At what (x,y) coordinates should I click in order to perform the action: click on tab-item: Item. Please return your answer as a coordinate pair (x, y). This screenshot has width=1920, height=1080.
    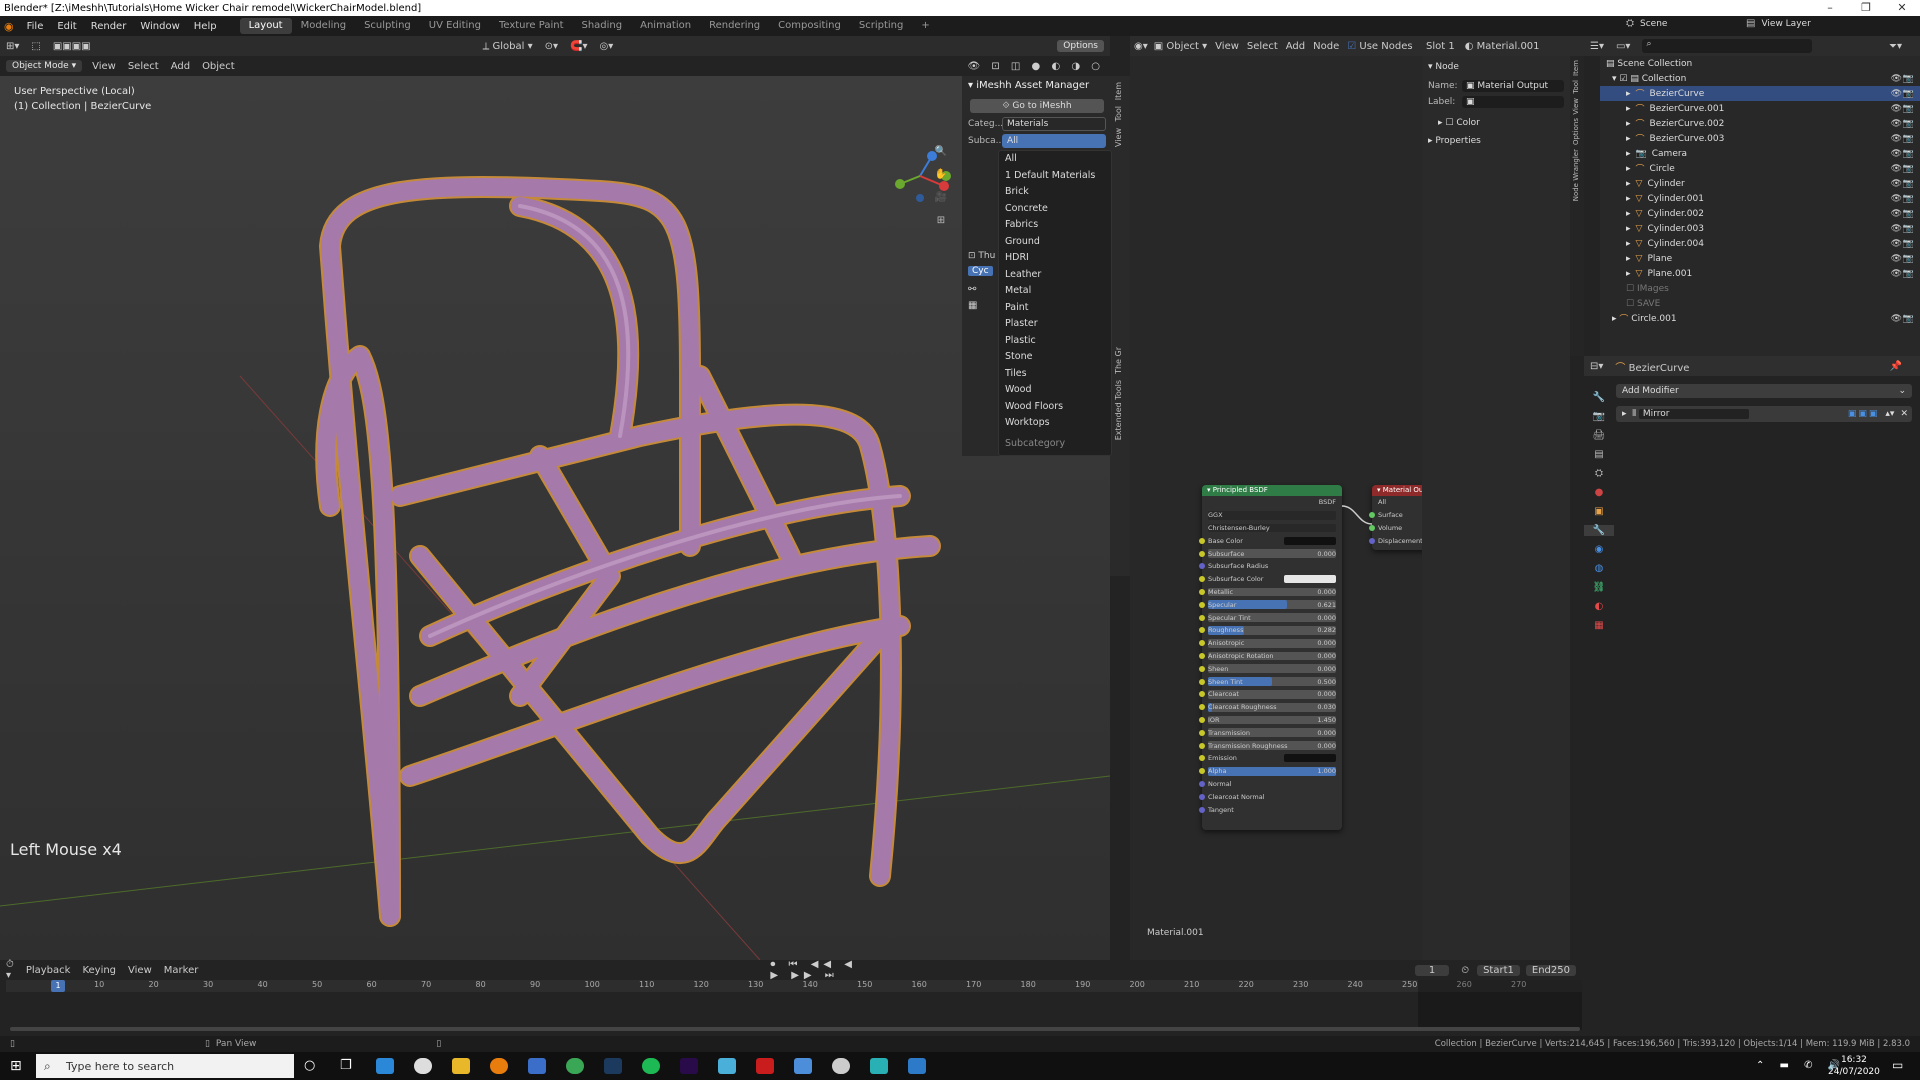
    Looking at the image, I should click on (1118, 91).